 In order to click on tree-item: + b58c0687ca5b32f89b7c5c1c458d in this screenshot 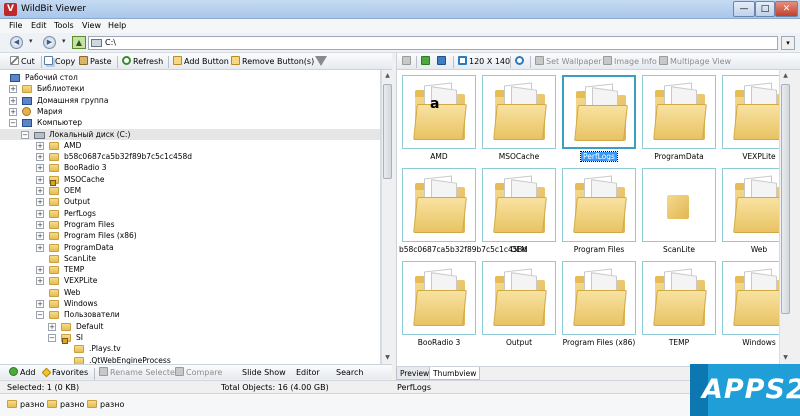, I will do `click(190, 156)`.